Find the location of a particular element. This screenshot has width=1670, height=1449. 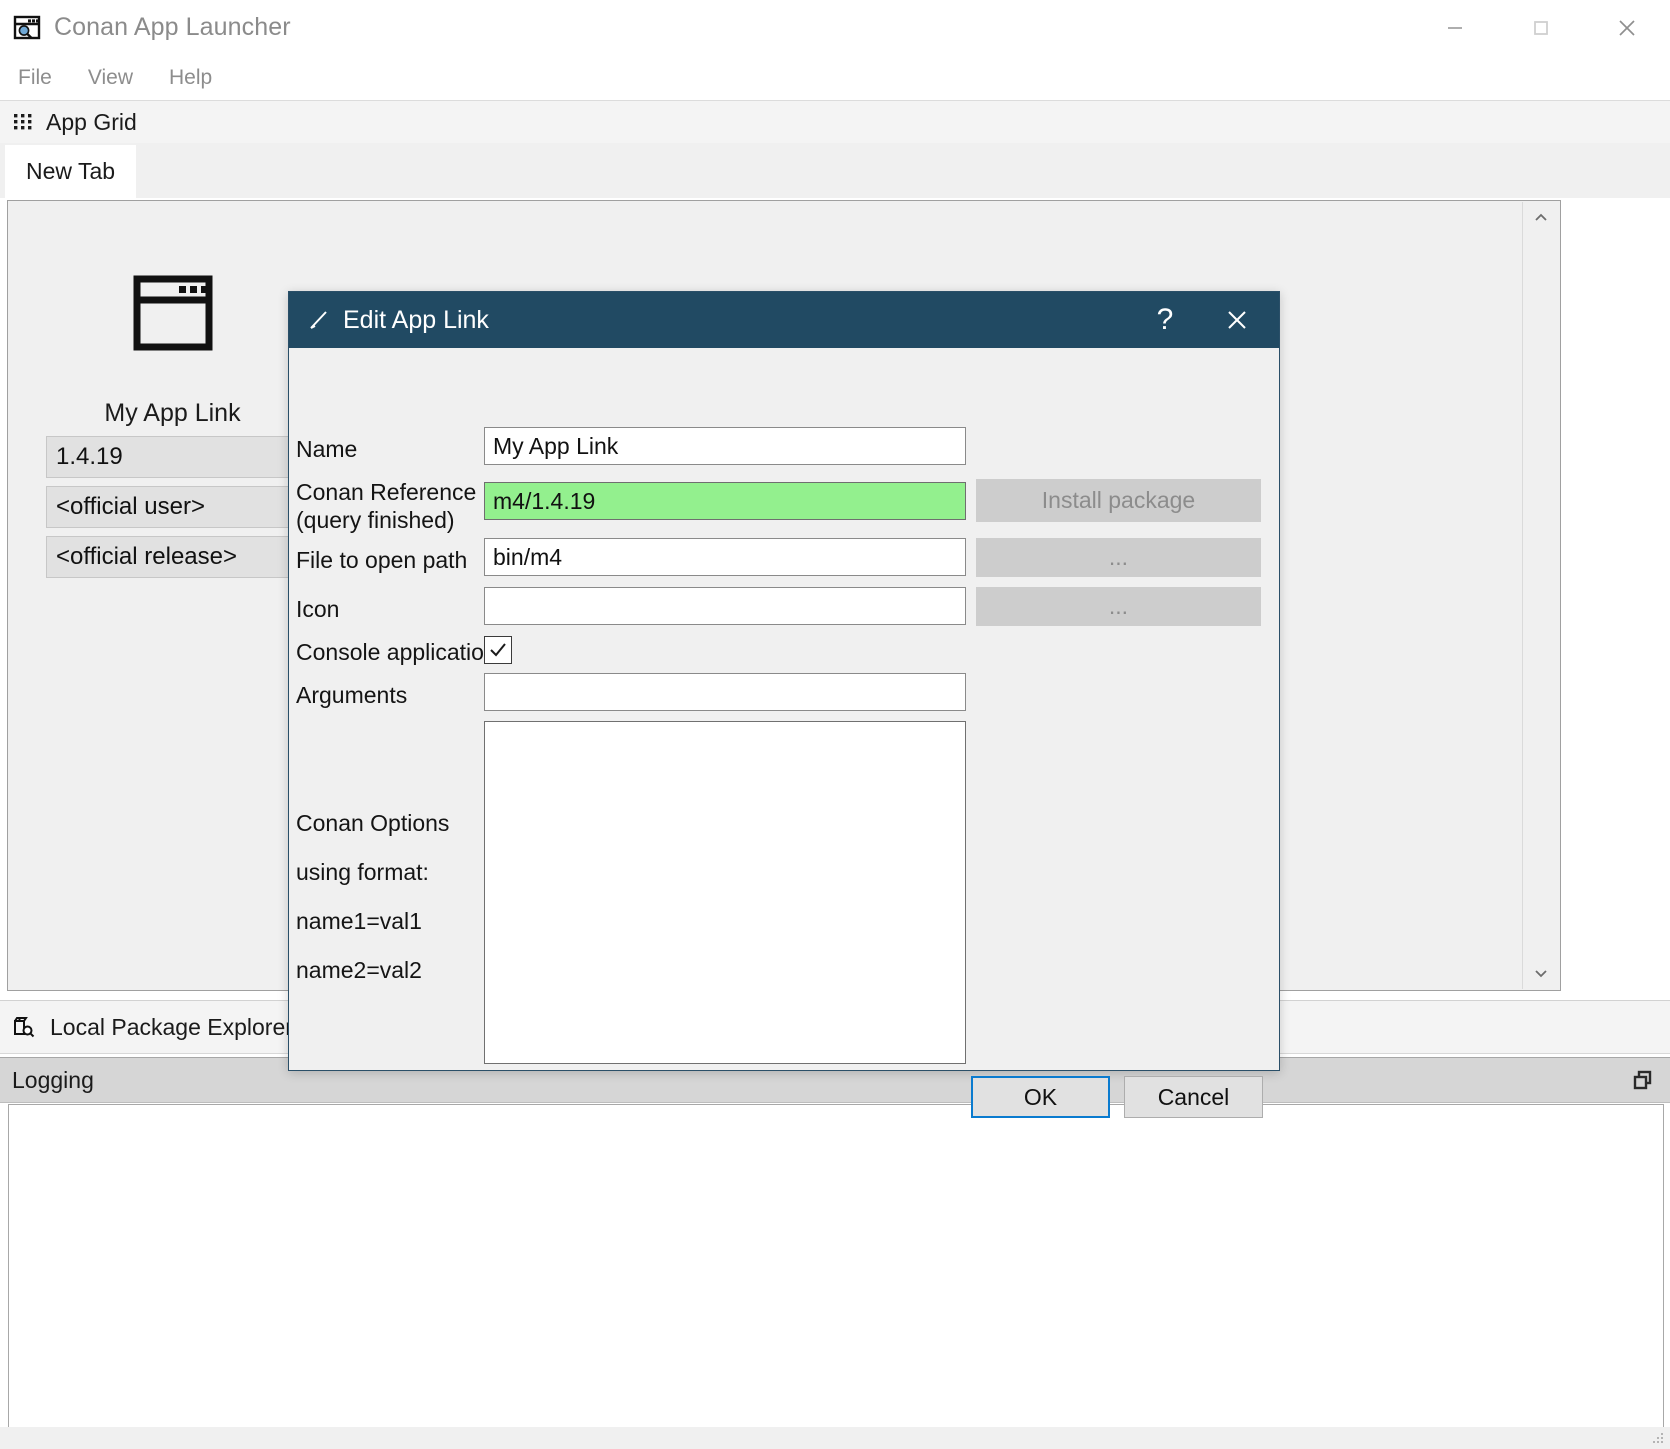

menubar: File View Help is located at coordinates (835, 77).